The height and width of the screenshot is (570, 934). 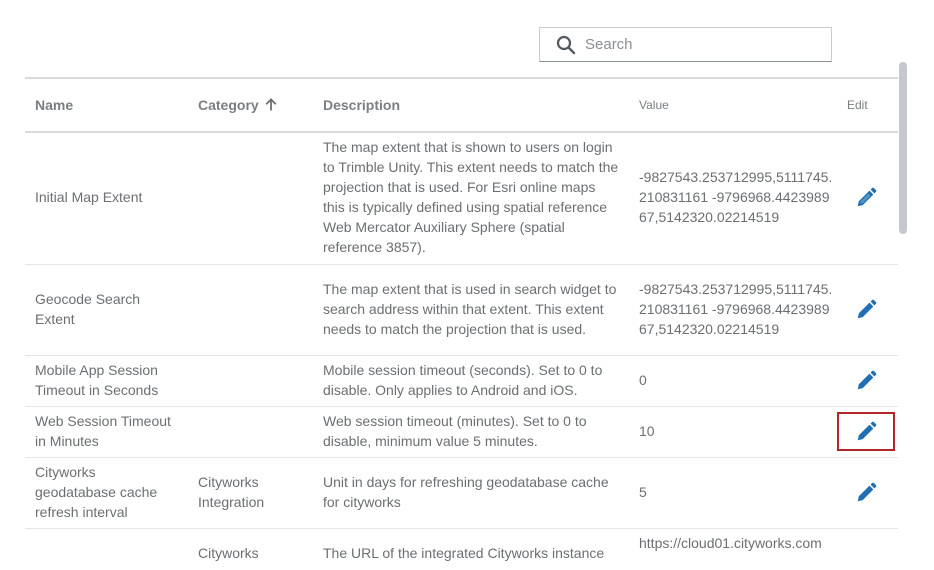 I want to click on scrollbar-thumb, so click(x=903, y=148).